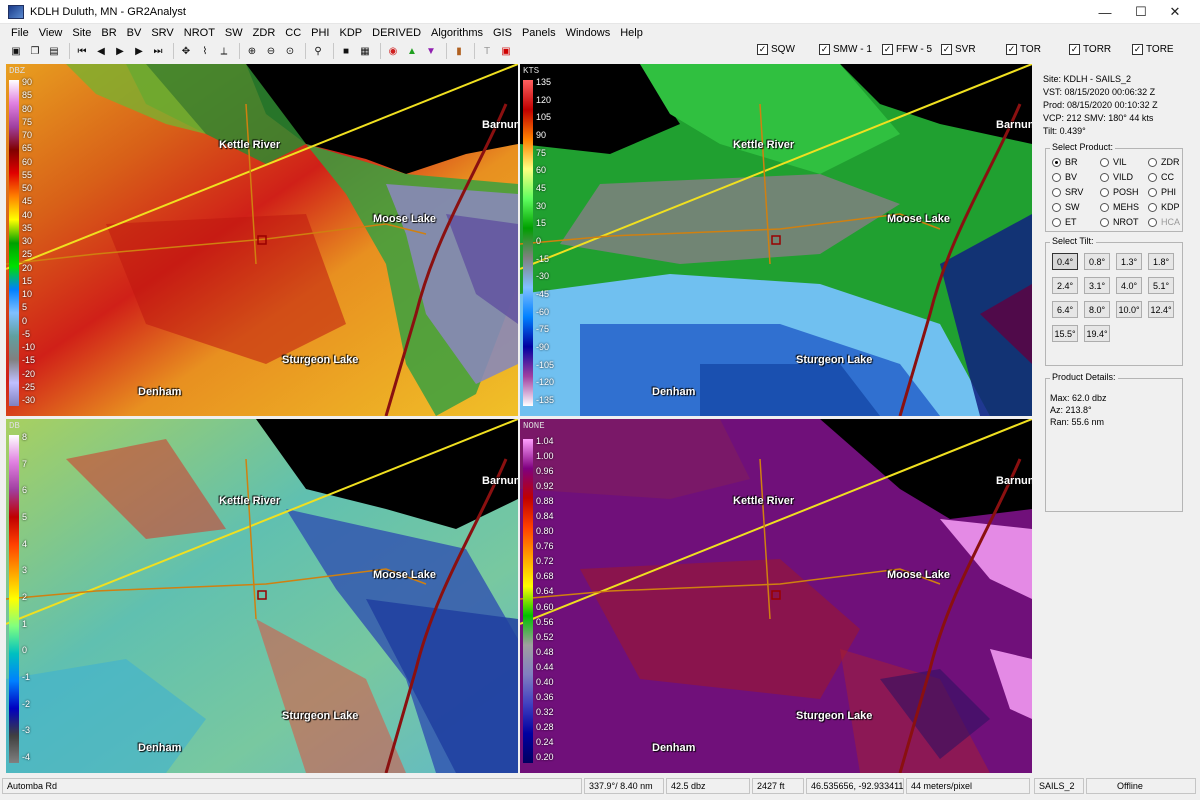 The height and width of the screenshot is (800, 1200). I want to click on warning-toggle-smw-1: ✓ SMW - 1, so click(845, 49).